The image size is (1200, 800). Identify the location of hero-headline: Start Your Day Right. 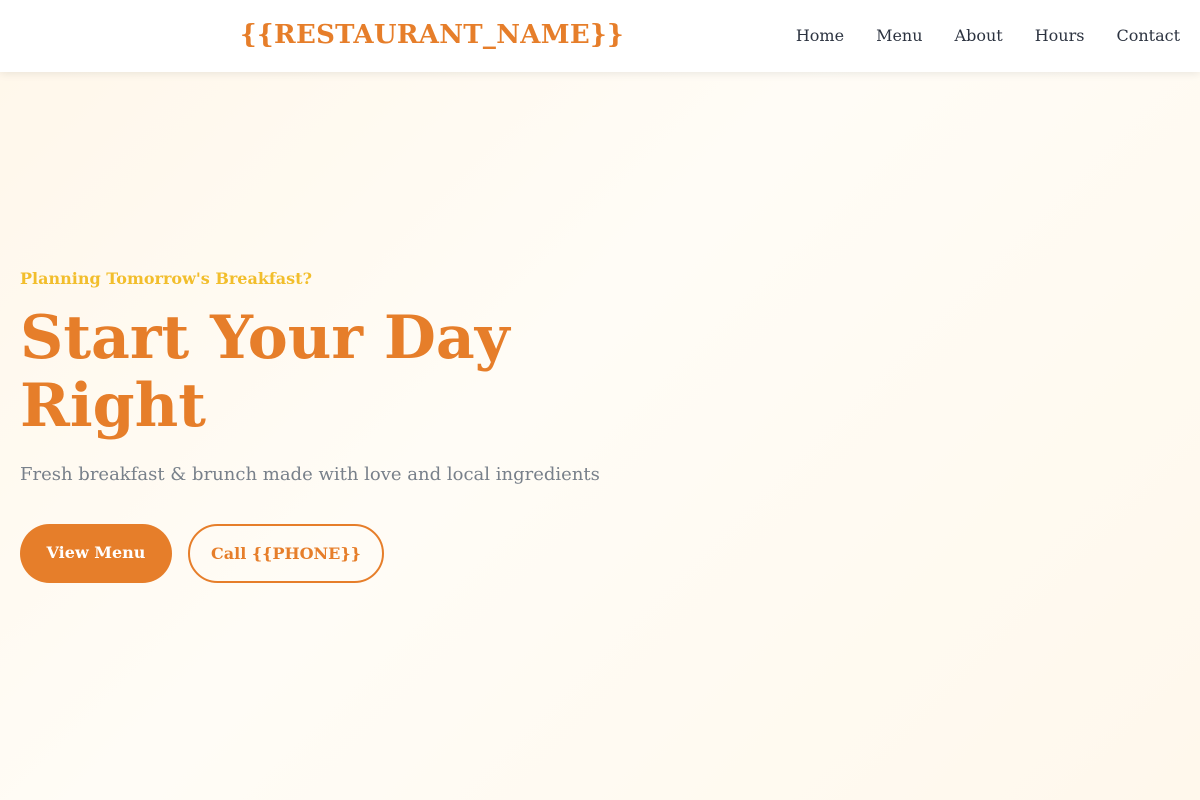
(330, 372).